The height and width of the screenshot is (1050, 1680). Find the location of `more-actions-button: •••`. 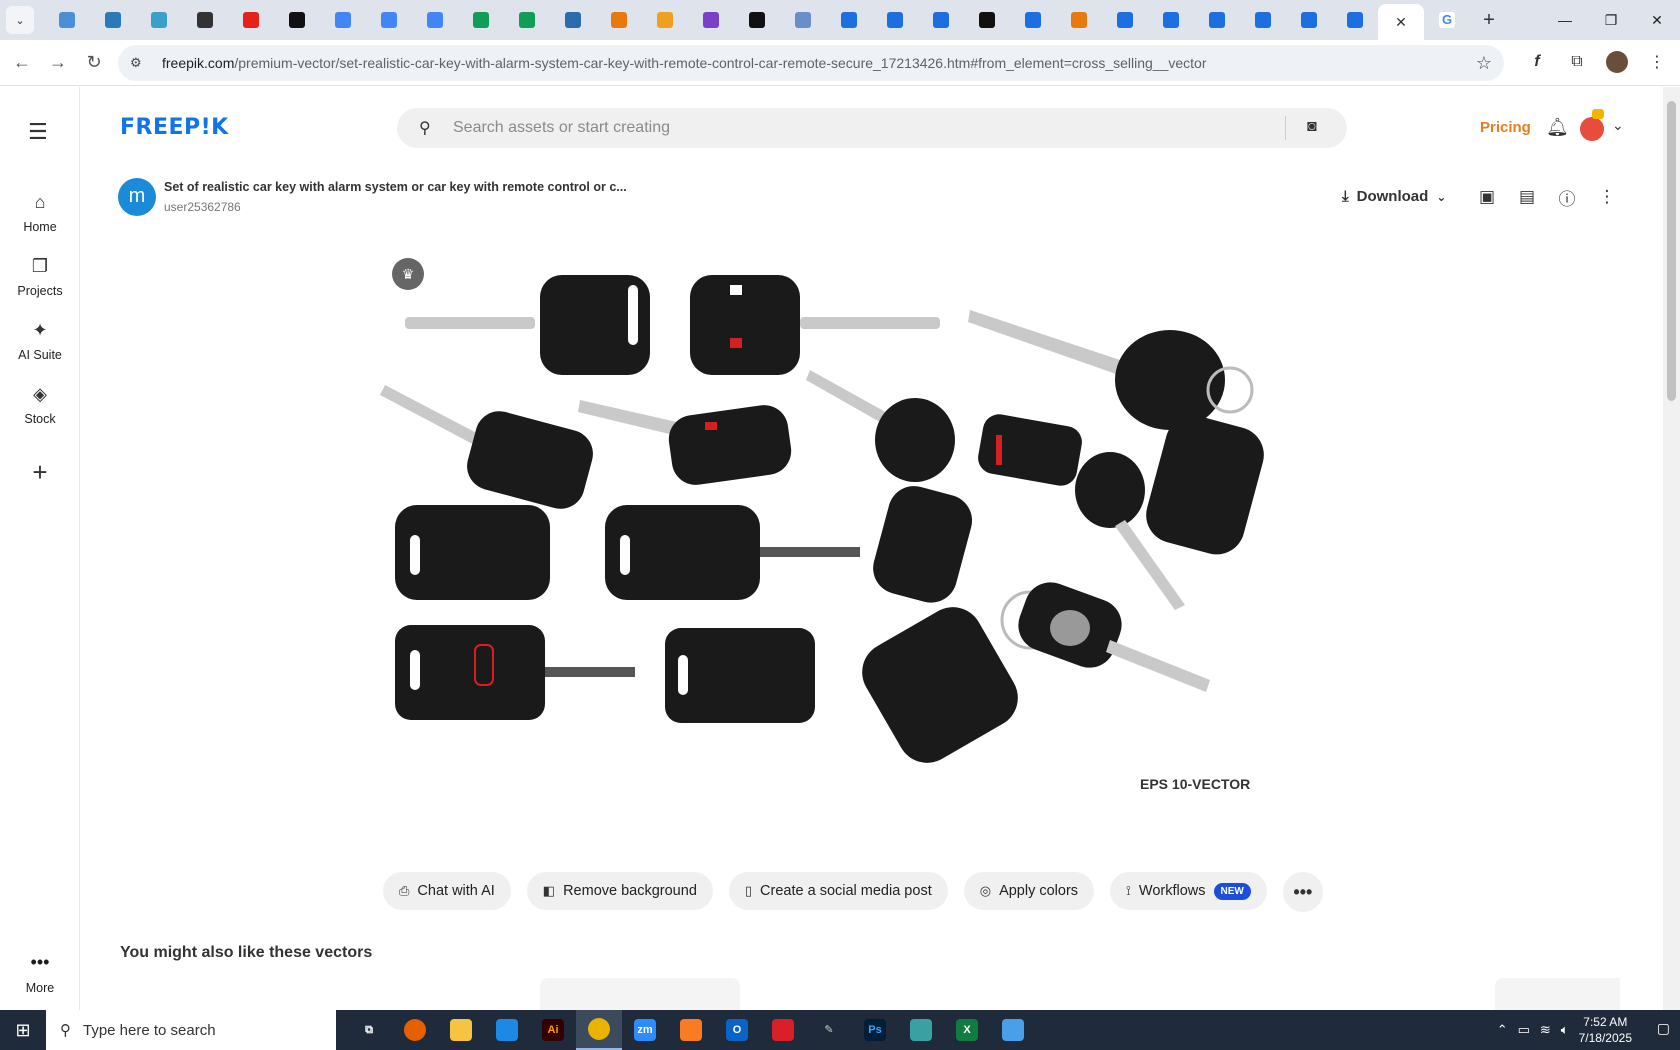

more-actions-button: ••• is located at coordinates (1302, 892).